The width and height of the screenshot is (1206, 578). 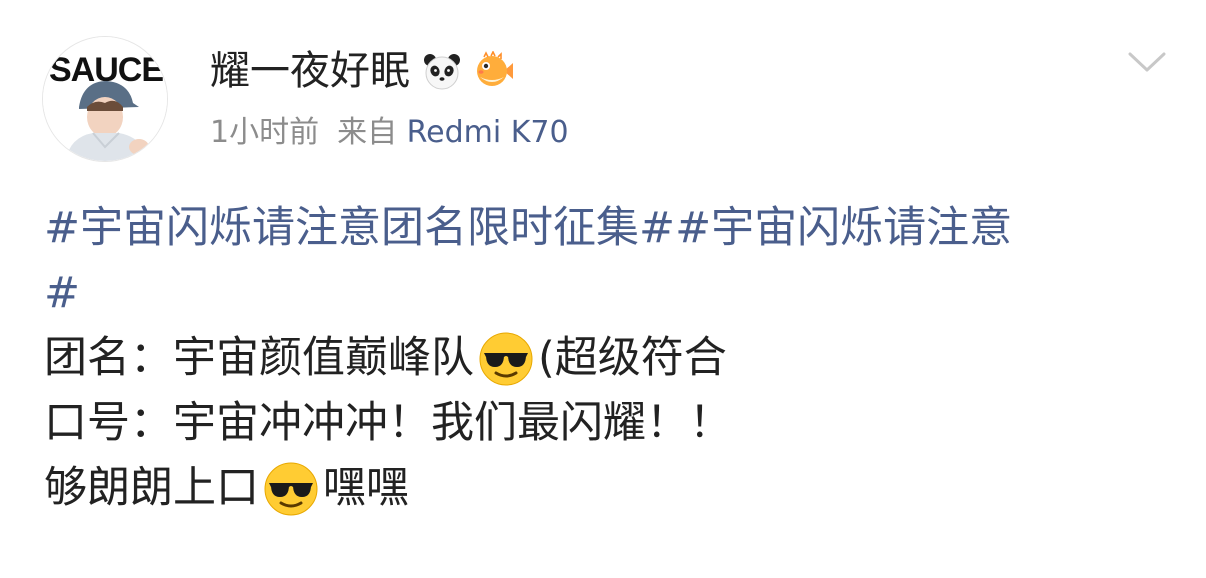 What do you see at coordinates (265, 132) in the screenshot?
I see `post-time: 1小时前` at bounding box center [265, 132].